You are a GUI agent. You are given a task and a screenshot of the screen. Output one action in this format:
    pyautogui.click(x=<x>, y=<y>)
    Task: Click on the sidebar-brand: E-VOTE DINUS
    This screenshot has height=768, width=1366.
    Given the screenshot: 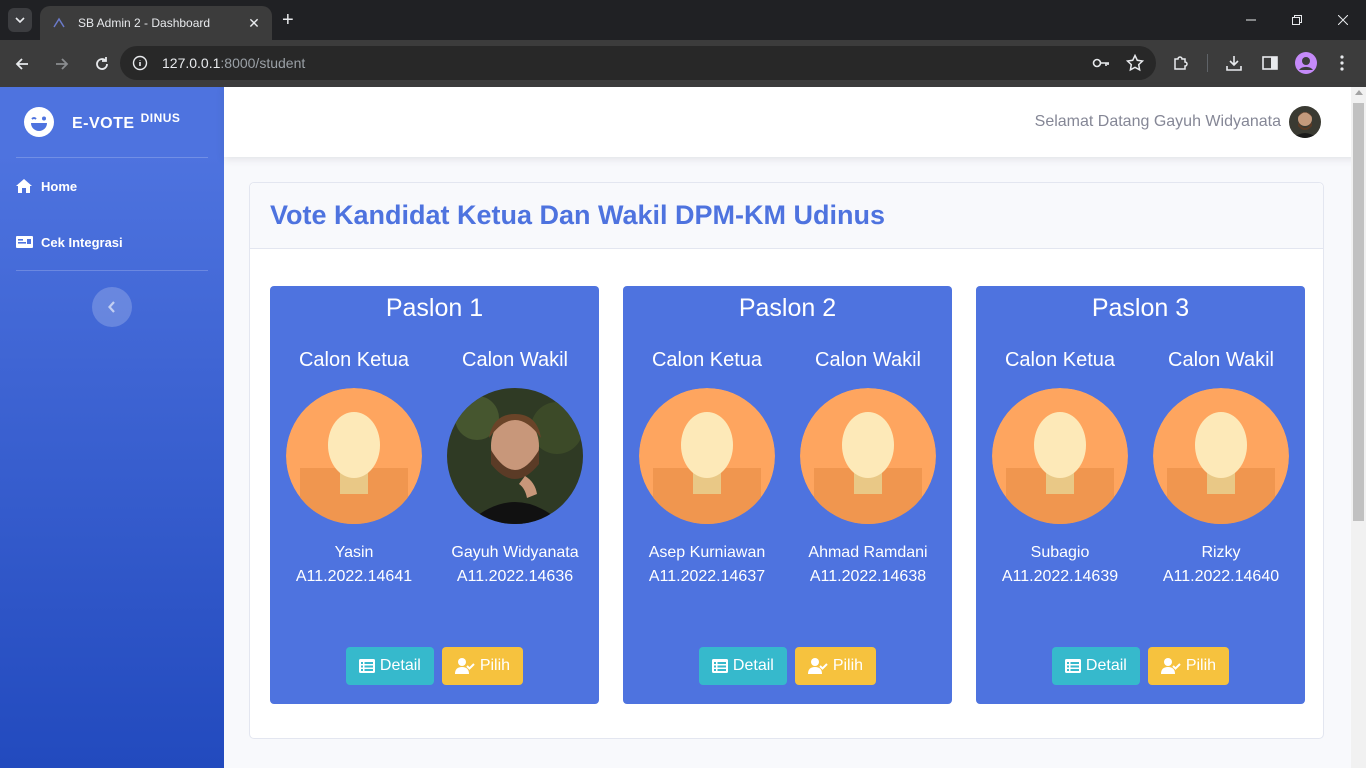 What is the action you would take?
    pyautogui.click(x=112, y=122)
    